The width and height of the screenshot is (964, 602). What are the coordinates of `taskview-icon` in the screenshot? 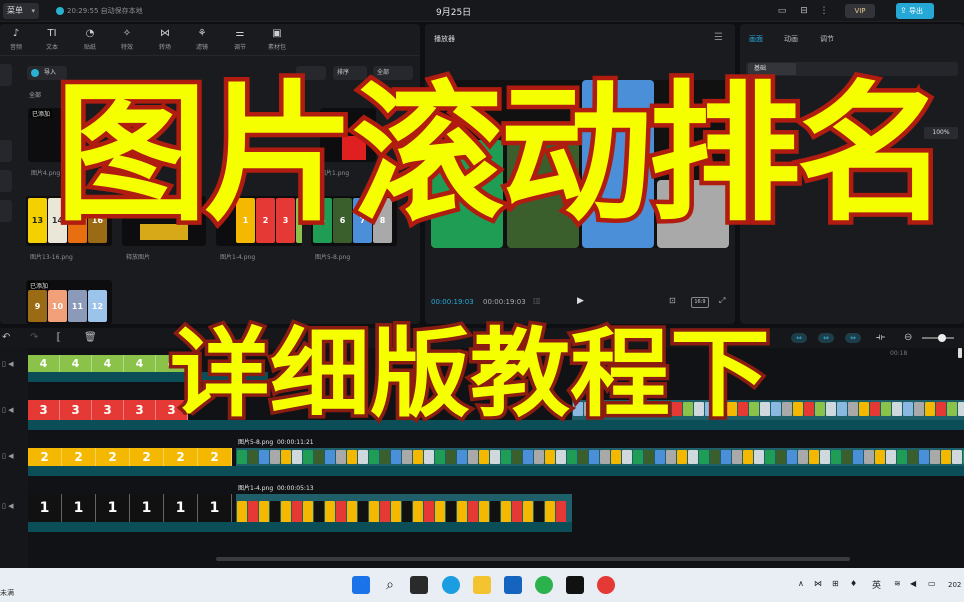 It's located at (419, 585).